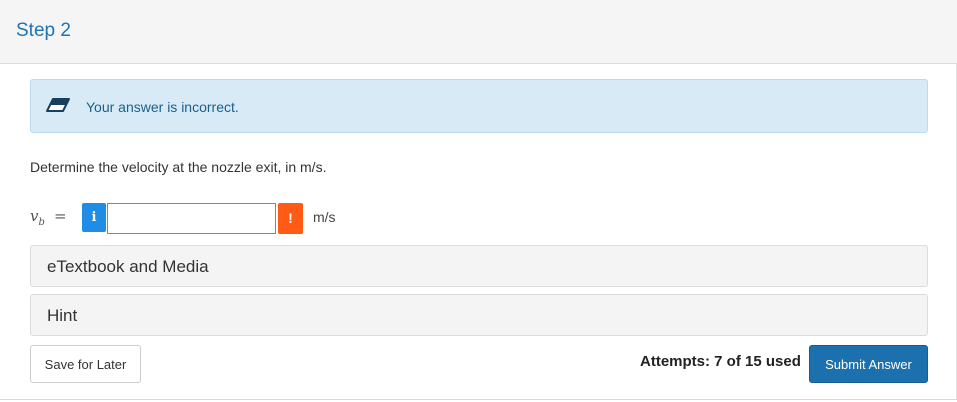 Image resolution: width=957 pixels, height=402 pixels. I want to click on warning-icon: !, so click(290, 218).